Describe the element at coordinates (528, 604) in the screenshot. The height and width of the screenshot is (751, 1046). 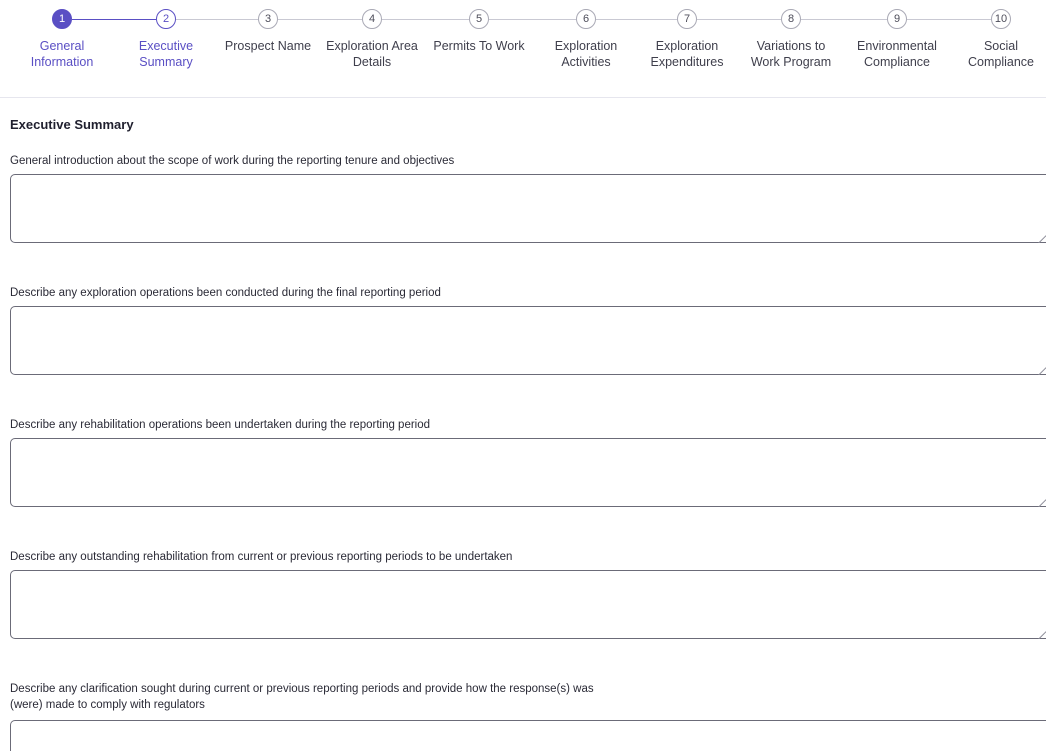
I see `outstanding-rehabilitation-textarea` at that location.